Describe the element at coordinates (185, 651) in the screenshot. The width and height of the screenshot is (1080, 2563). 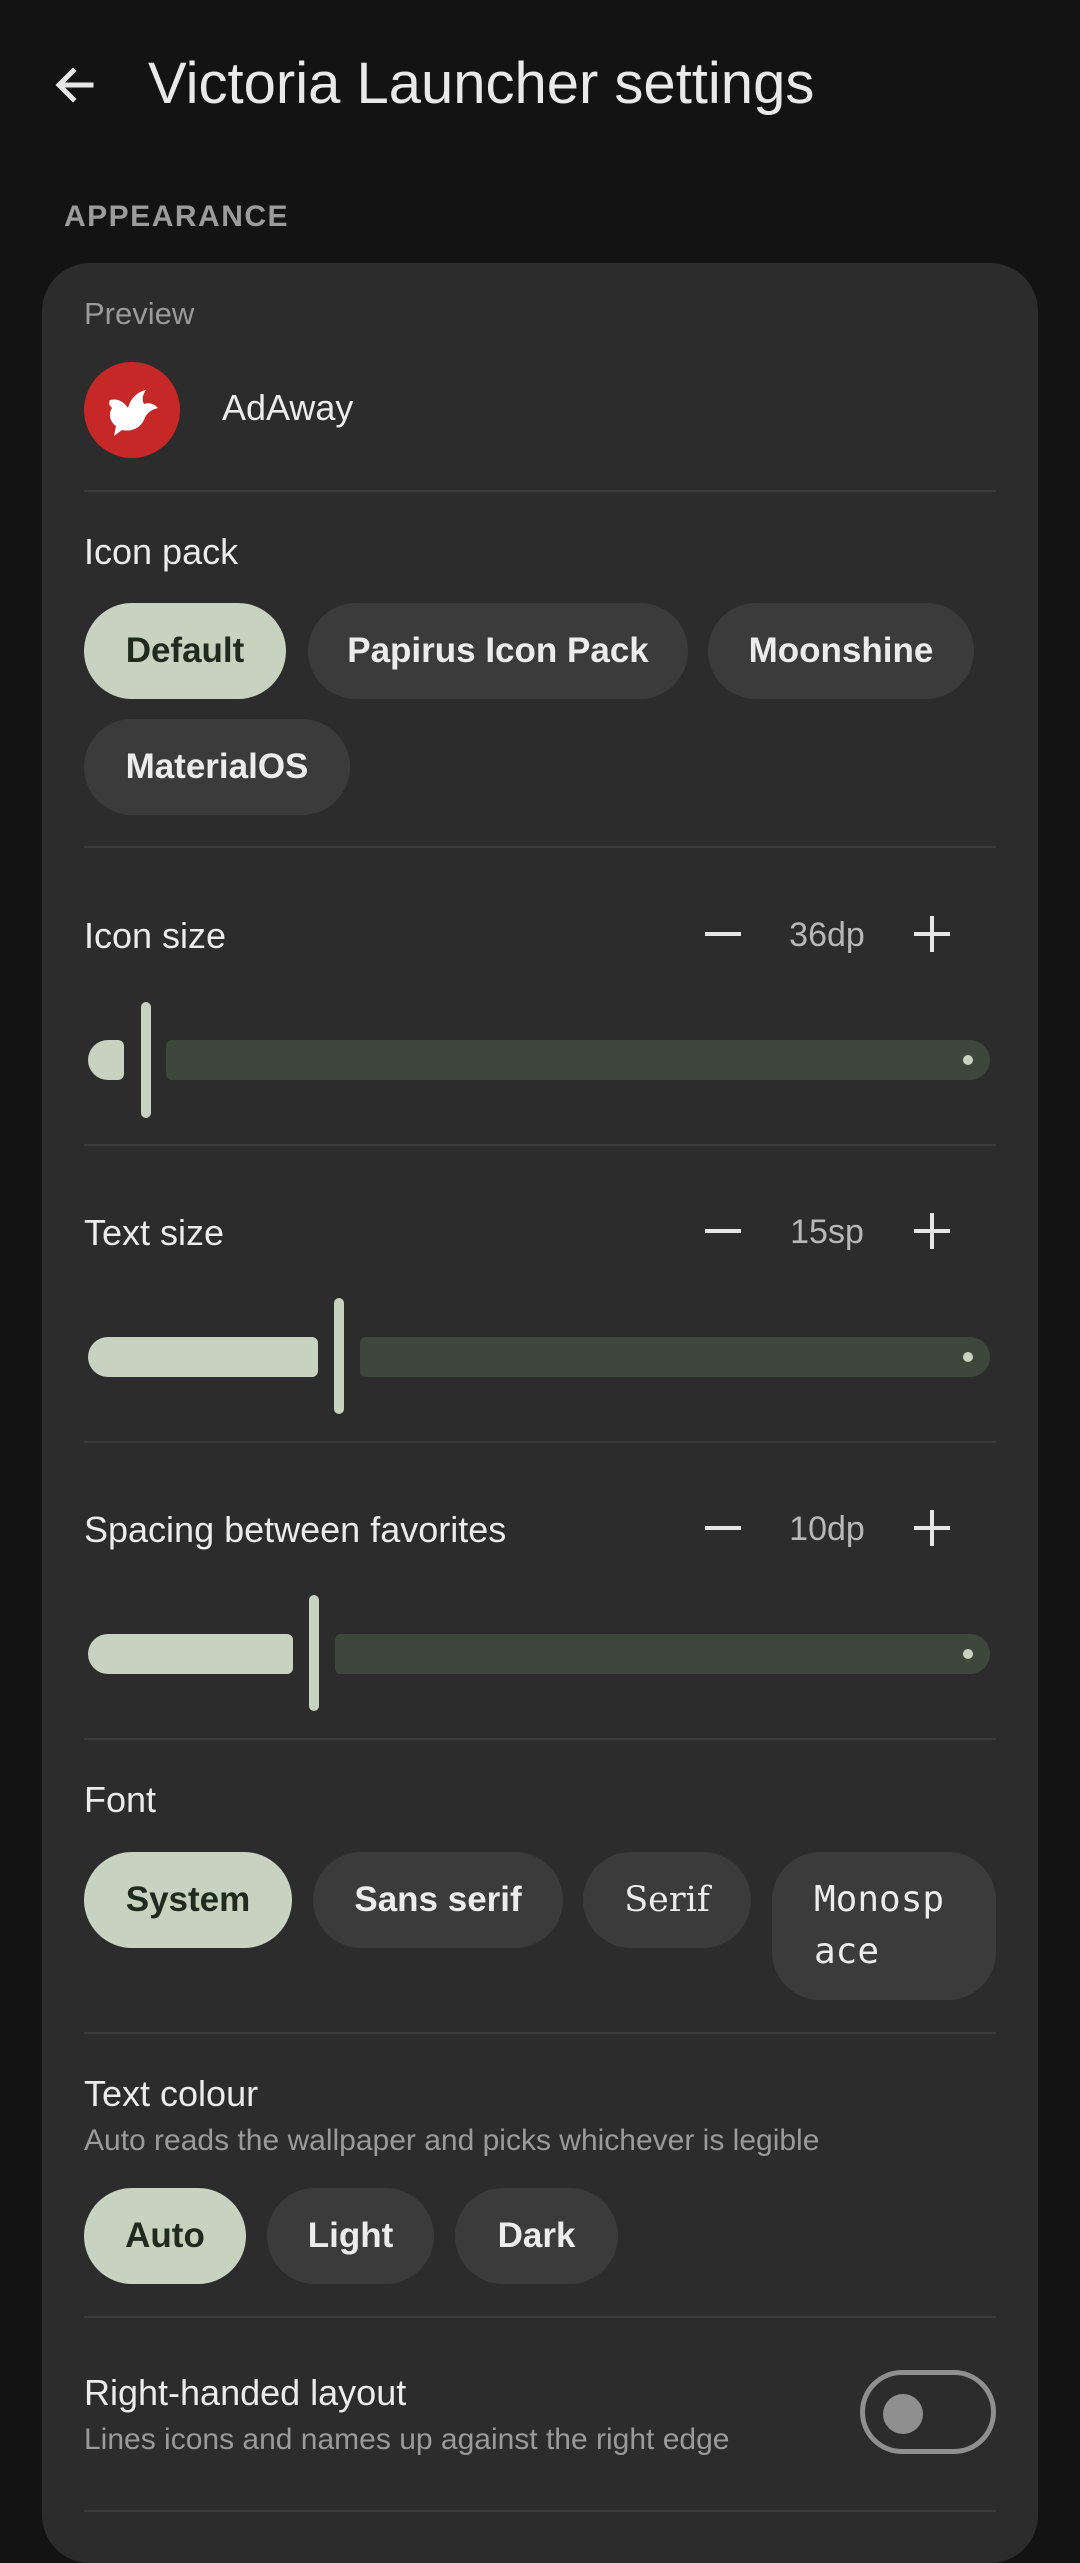
I see `chip-icon-pack-default: Default` at that location.